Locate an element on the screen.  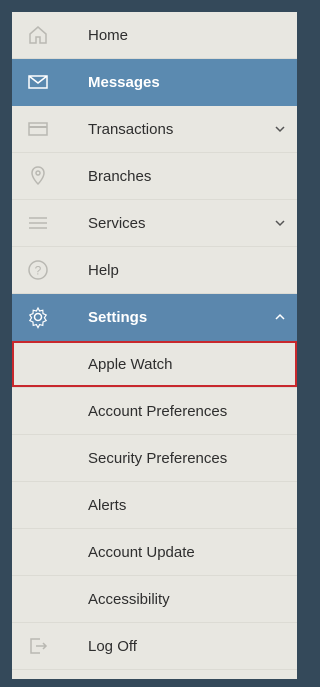
logout-icon is located at coordinates (38, 646).